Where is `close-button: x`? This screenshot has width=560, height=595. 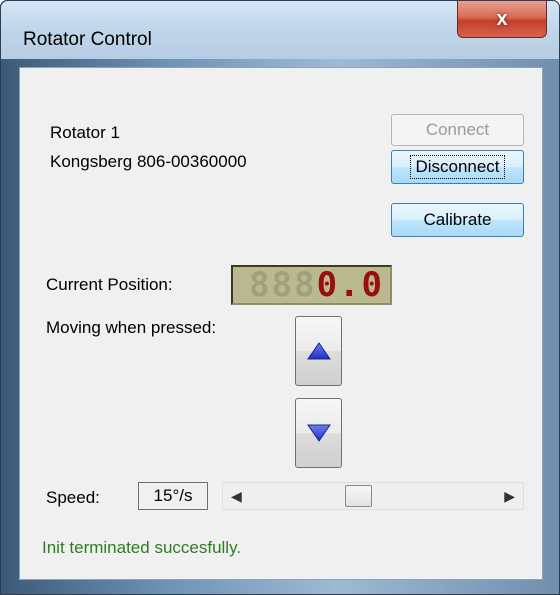
close-button: x is located at coordinates (502, 19).